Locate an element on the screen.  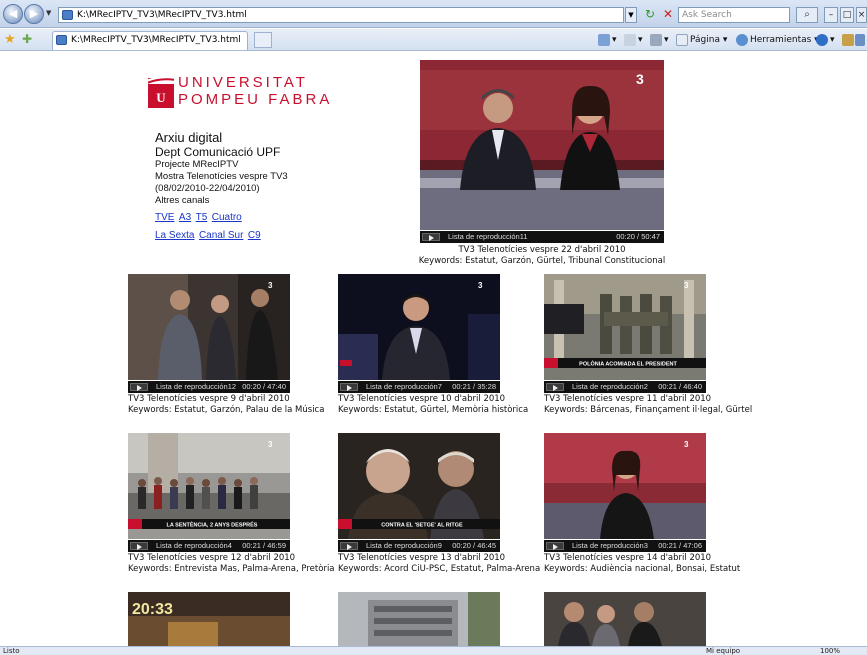
svg-text: U is located at coordinates (161, 97).